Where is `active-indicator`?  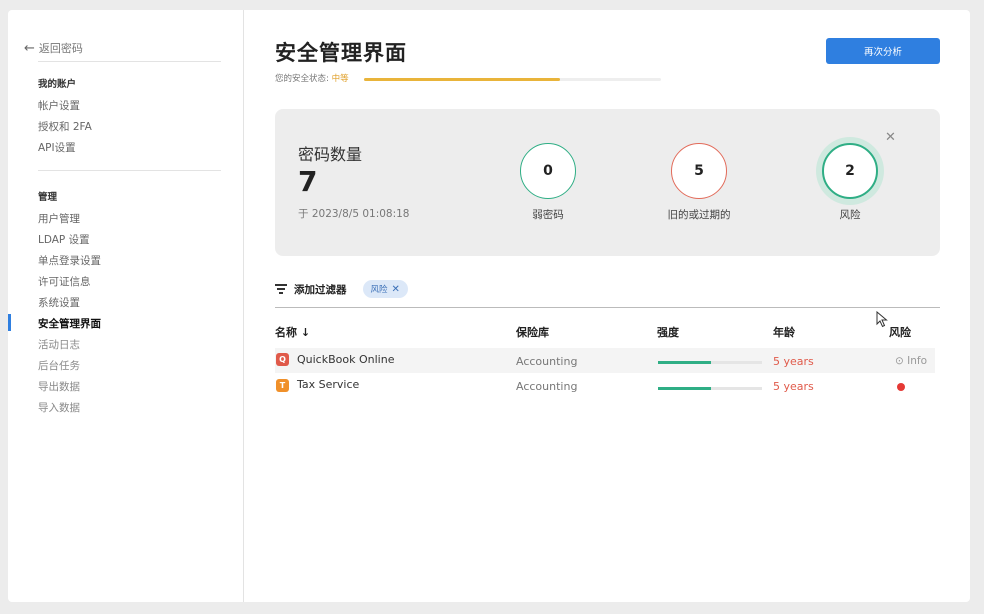 active-indicator is located at coordinates (9, 322).